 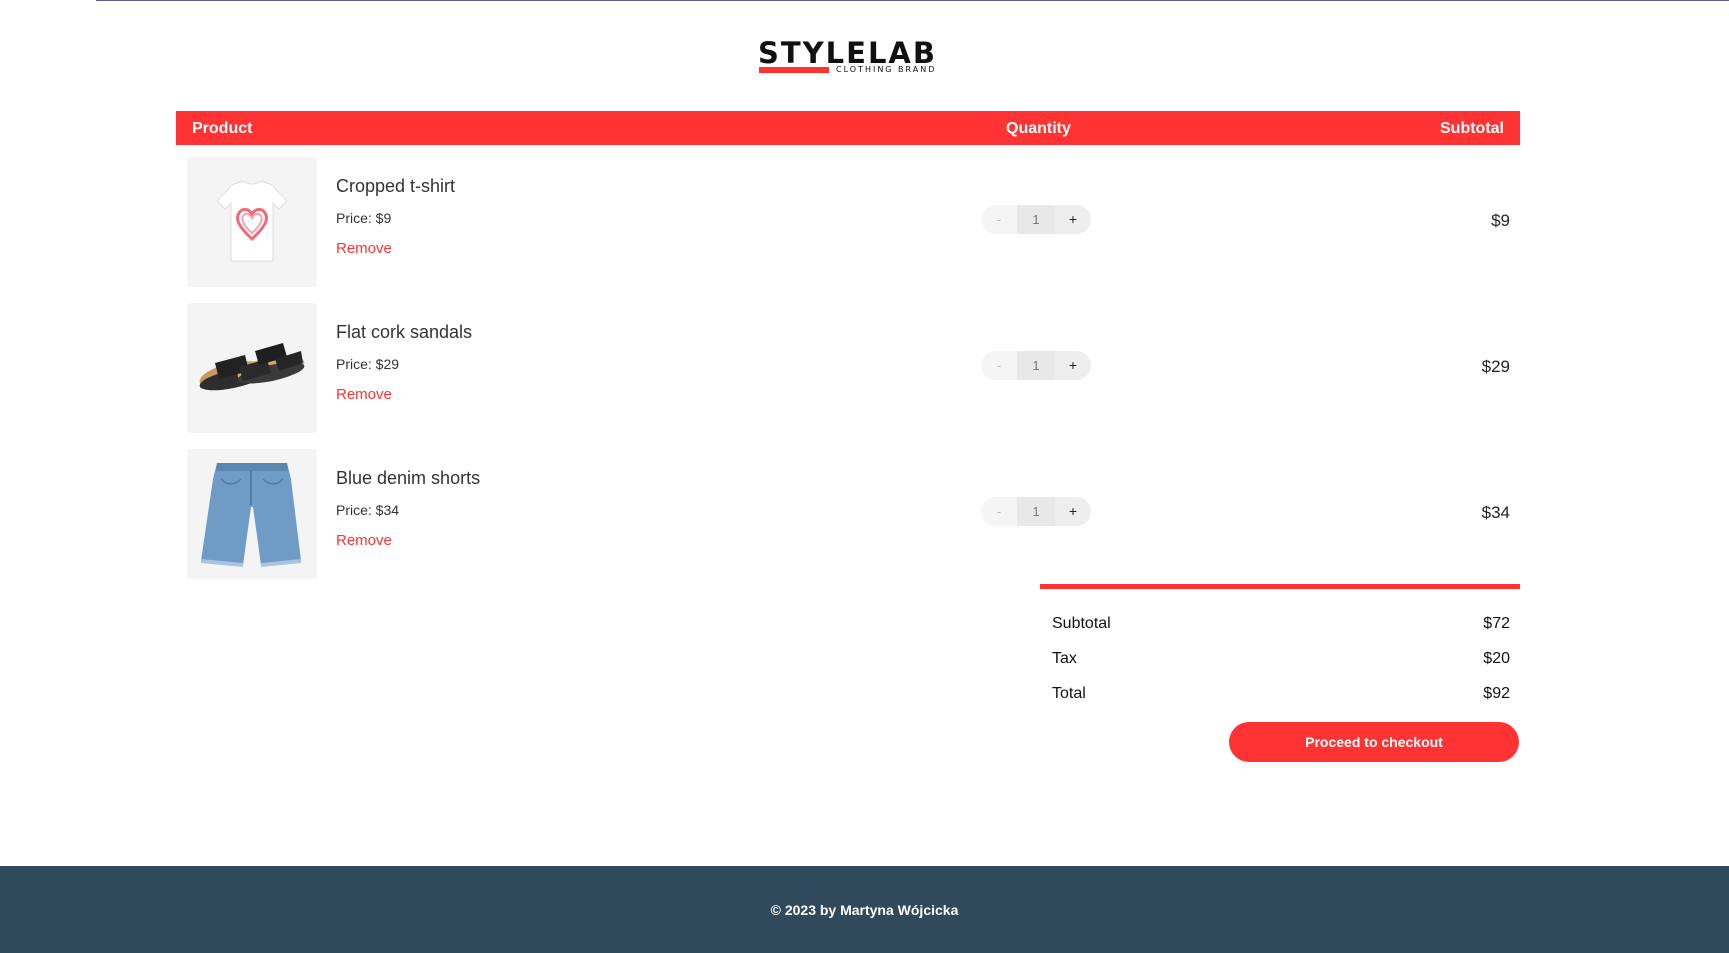 I want to click on row-subtotal: $34, so click(x=1495, y=512).